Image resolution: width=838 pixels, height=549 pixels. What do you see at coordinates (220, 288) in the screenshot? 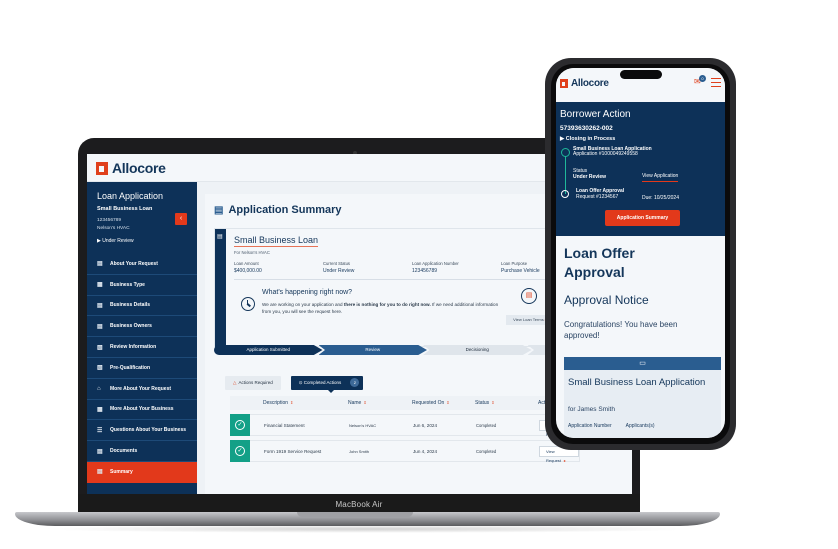
I see `loan-card-accent: ▤` at bounding box center [220, 288].